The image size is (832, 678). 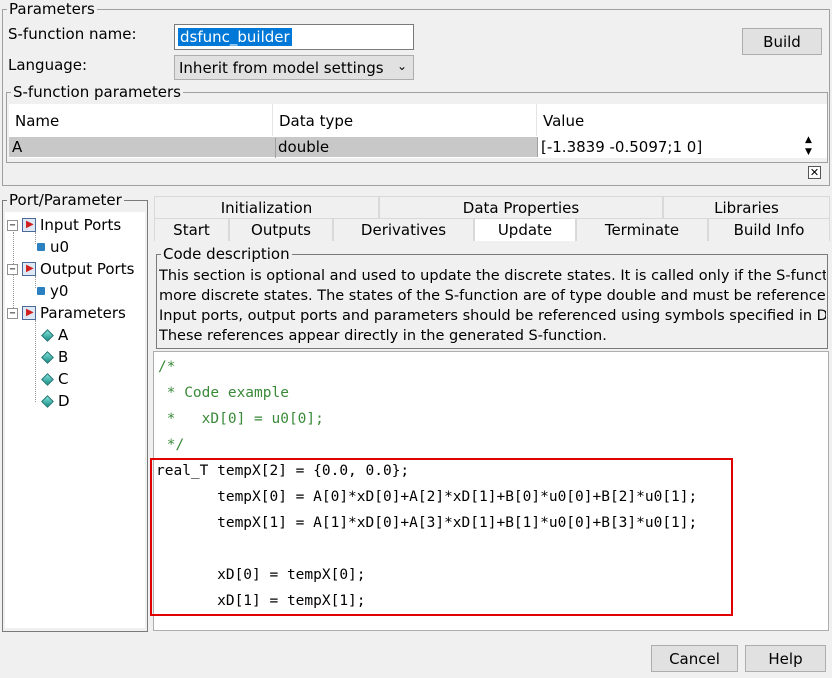 What do you see at coordinates (81, 225) in the screenshot?
I see `tree-input-ports-label: Input Ports` at bounding box center [81, 225].